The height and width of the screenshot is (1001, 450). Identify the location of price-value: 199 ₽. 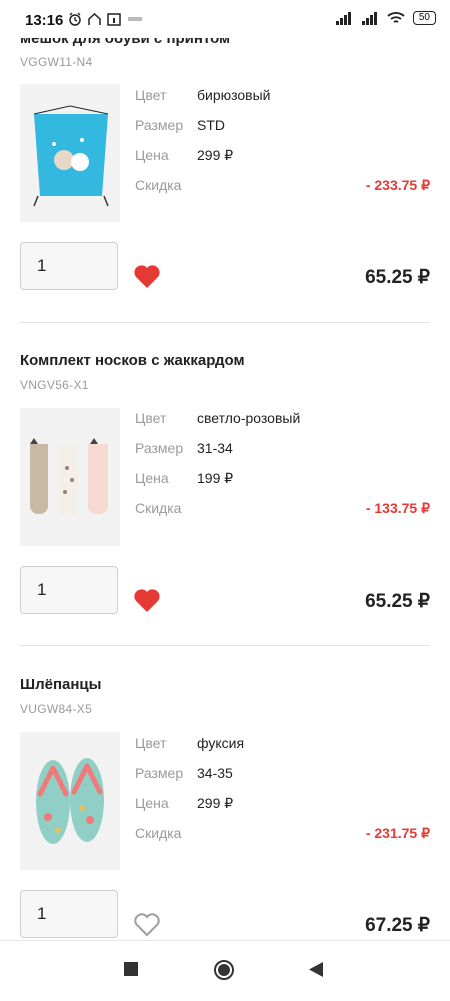
(215, 478).